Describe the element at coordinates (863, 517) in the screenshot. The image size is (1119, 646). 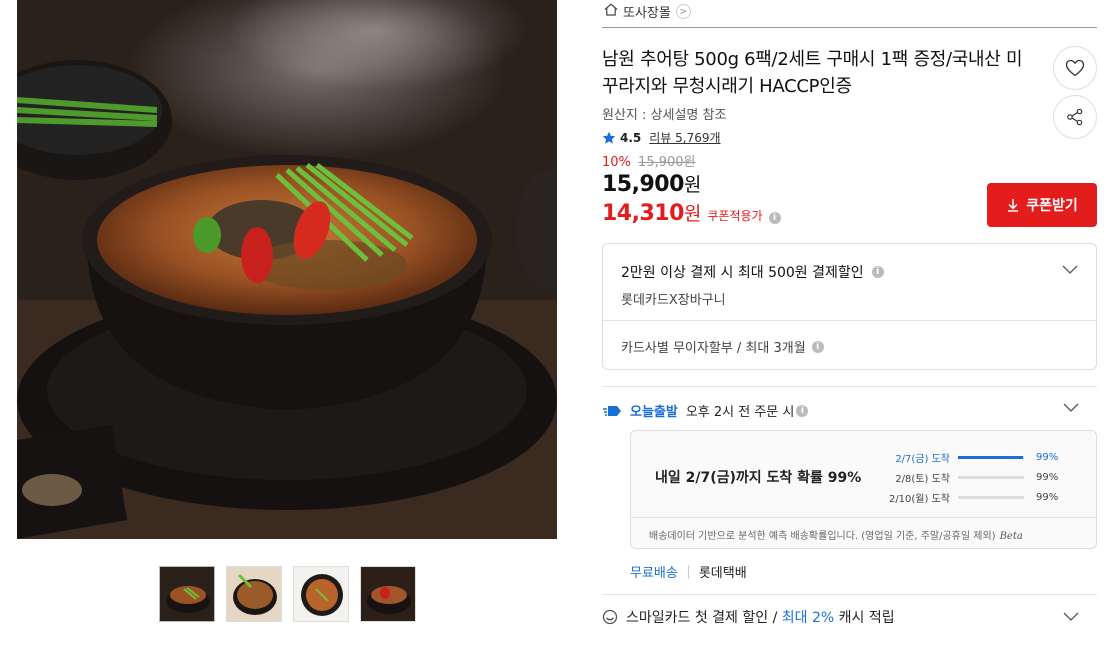
I see `delivery-divider` at that location.